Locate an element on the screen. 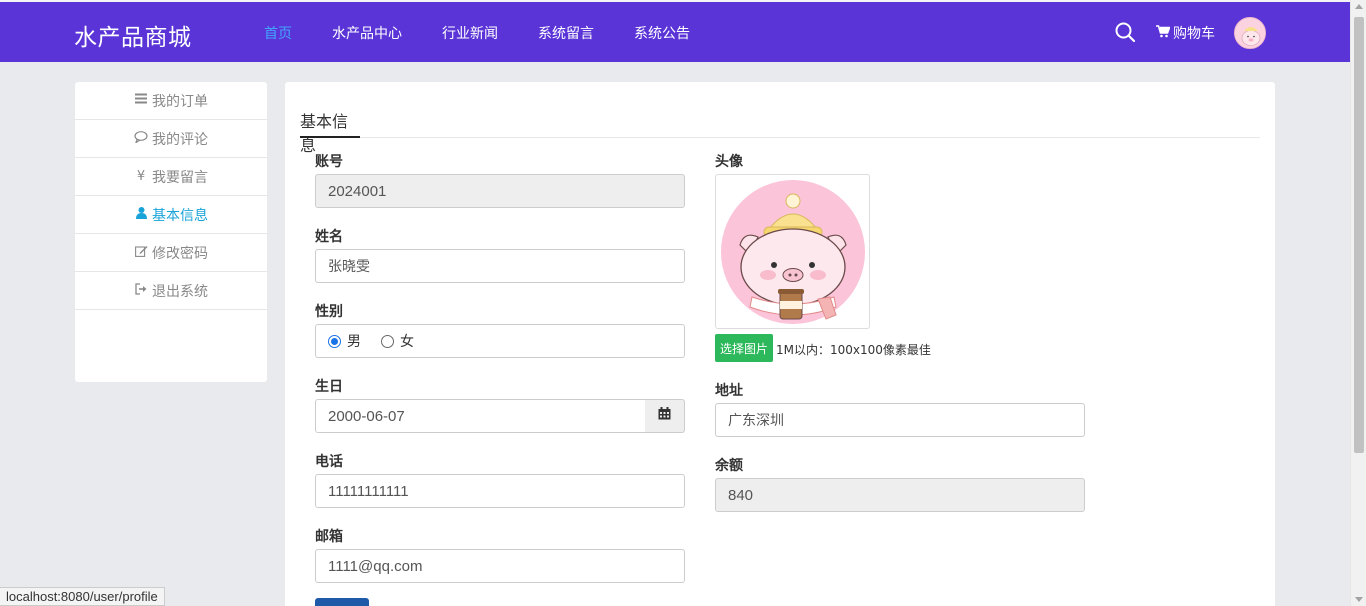 The width and height of the screenshot is (1366, 606). email-field: 1111@qq.com is located at coordinates (500, 566).